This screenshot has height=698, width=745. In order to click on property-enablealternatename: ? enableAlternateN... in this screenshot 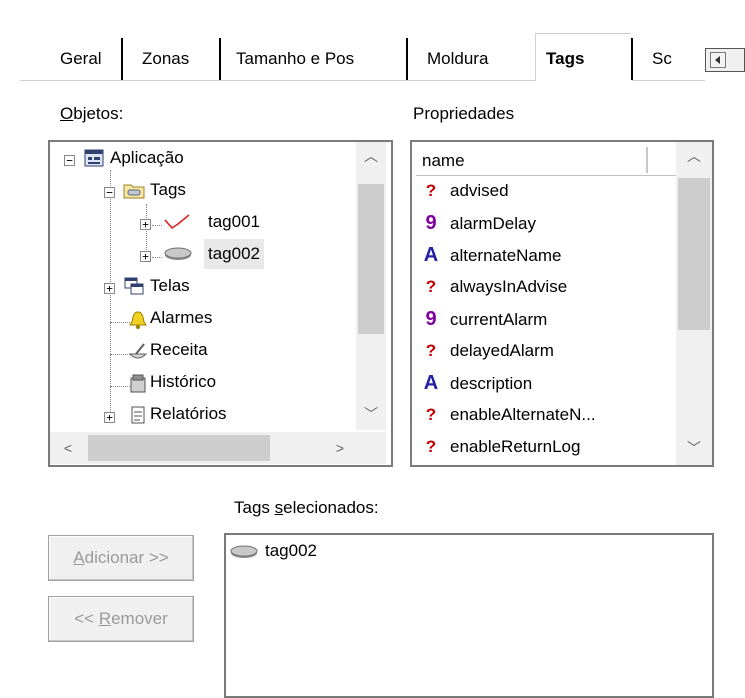, I will do `click(508, 415)`.